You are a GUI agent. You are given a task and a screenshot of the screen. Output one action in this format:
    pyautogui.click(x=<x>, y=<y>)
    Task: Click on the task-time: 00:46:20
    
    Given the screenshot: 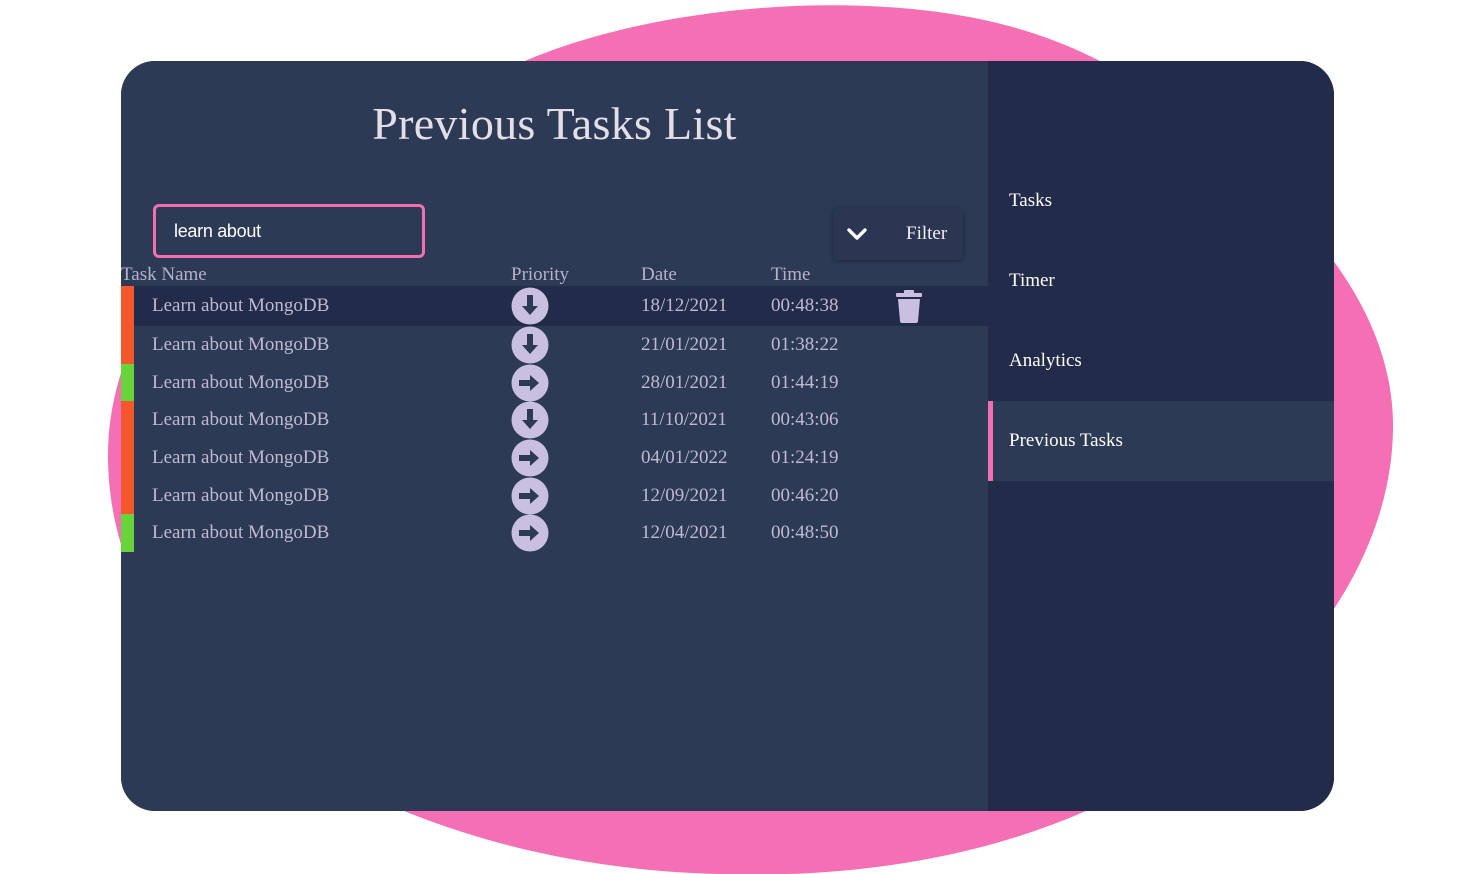 What is the action you would take?
    pyautogui.click(x=805, y=495)
    